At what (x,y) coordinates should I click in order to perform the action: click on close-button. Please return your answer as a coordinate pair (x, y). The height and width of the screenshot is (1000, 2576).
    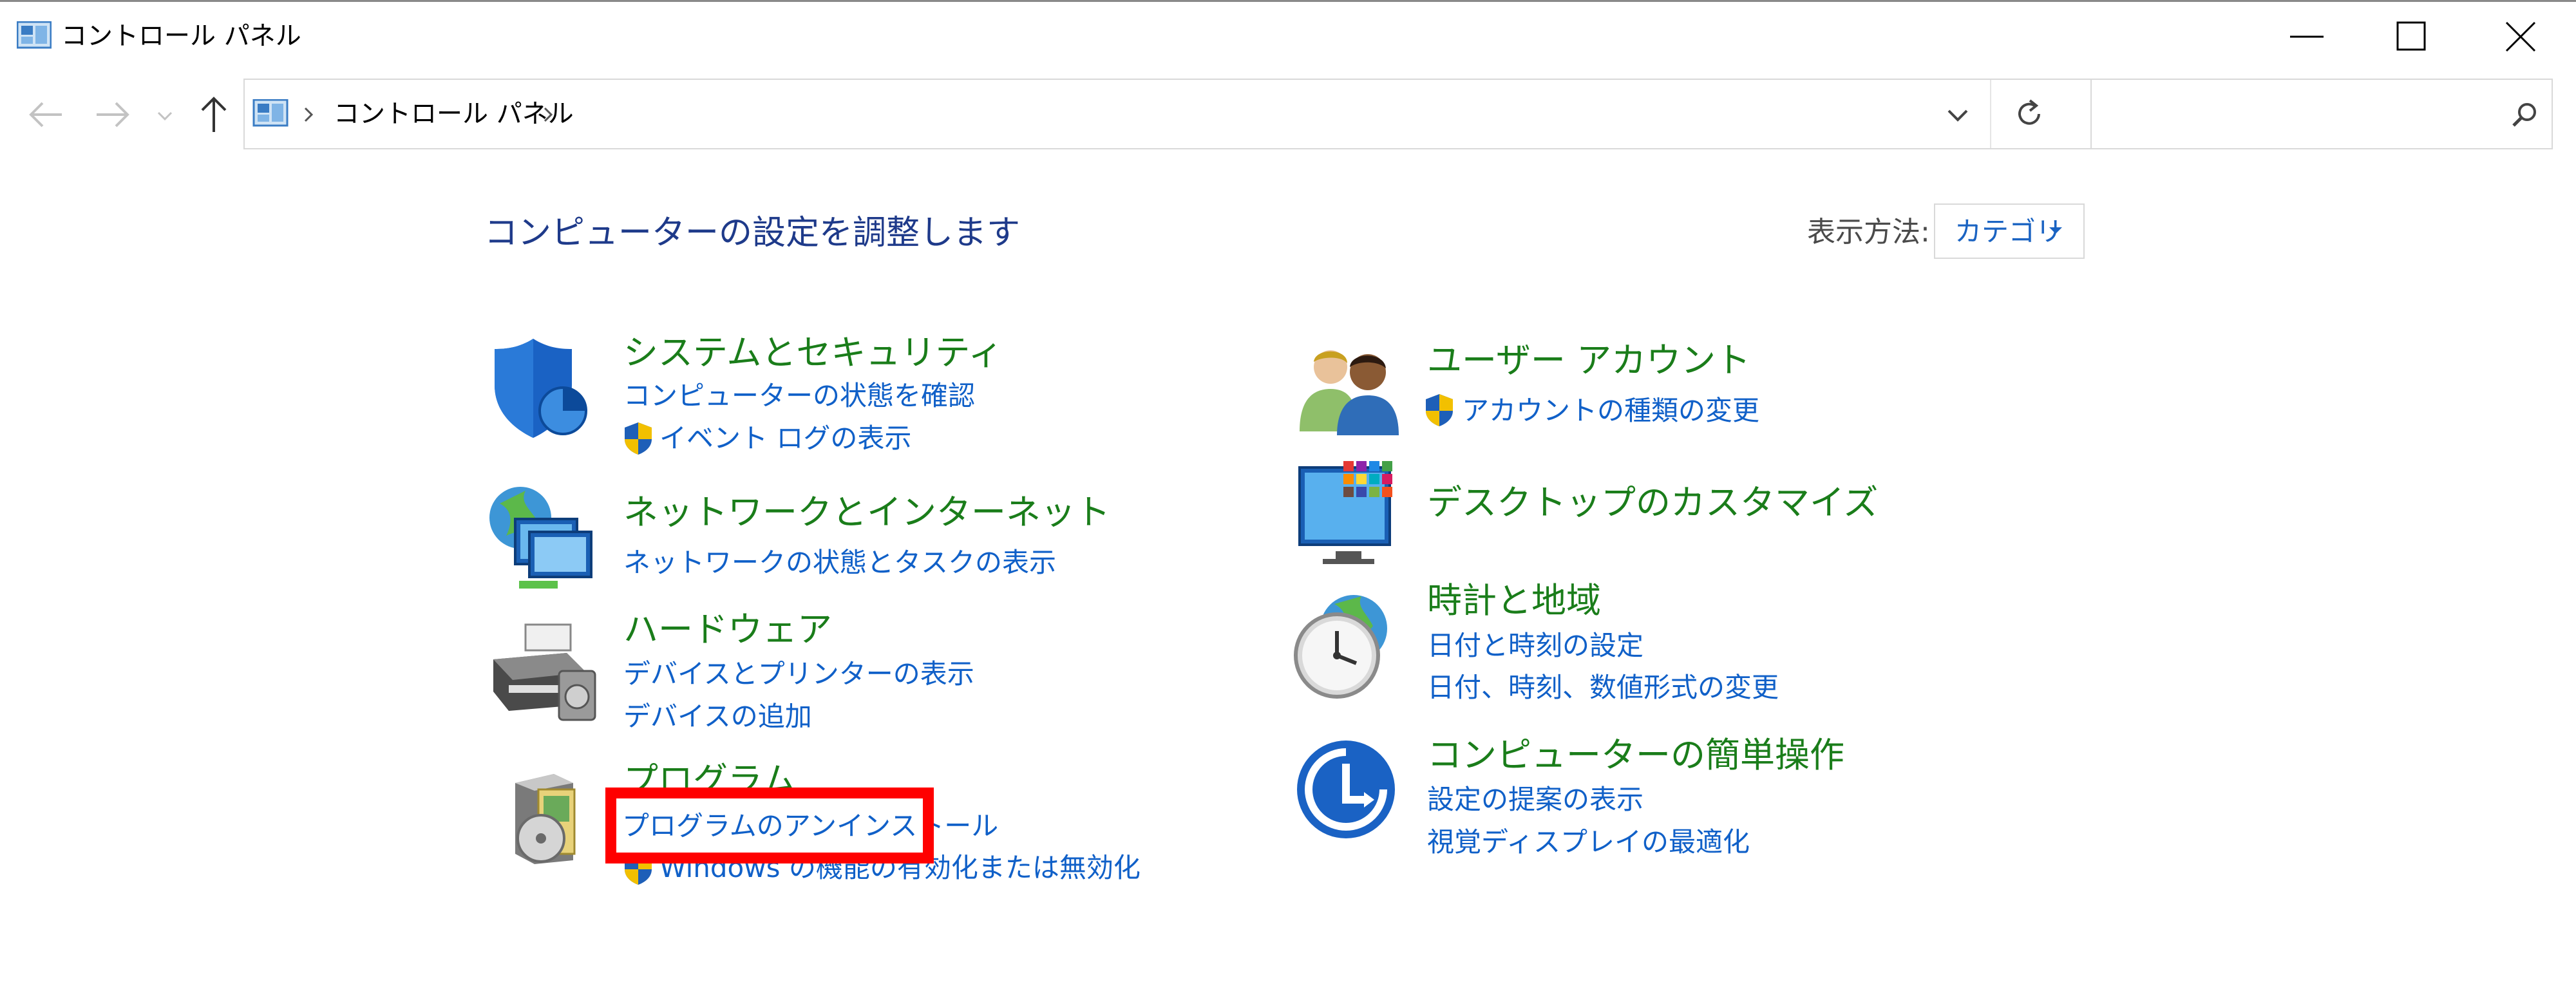
    Looking at the image, I should click on (2521, 35).